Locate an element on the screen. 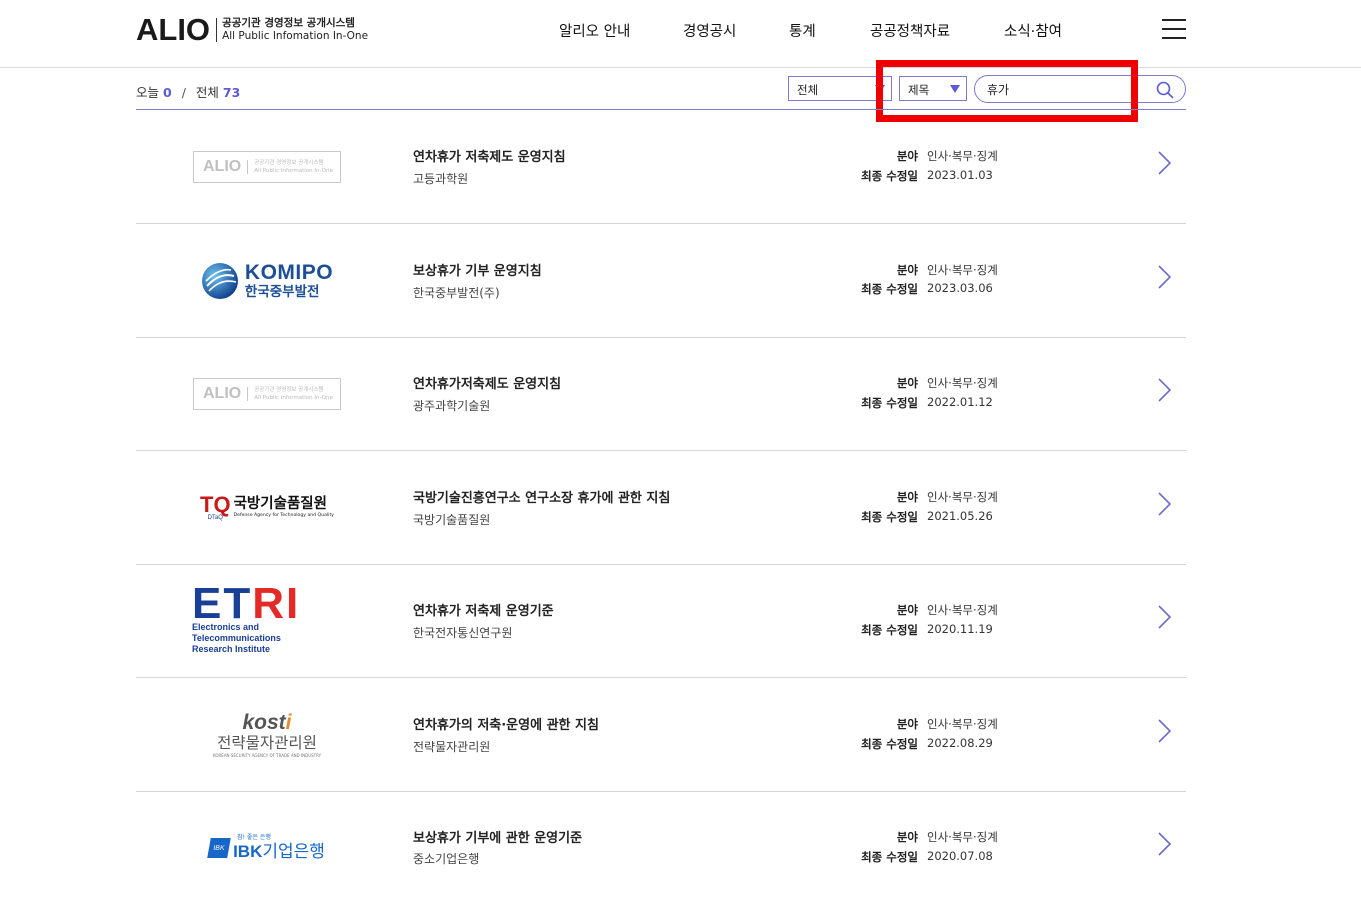  ibk-logo-mark: IBK is located at coordinates (219, 847).